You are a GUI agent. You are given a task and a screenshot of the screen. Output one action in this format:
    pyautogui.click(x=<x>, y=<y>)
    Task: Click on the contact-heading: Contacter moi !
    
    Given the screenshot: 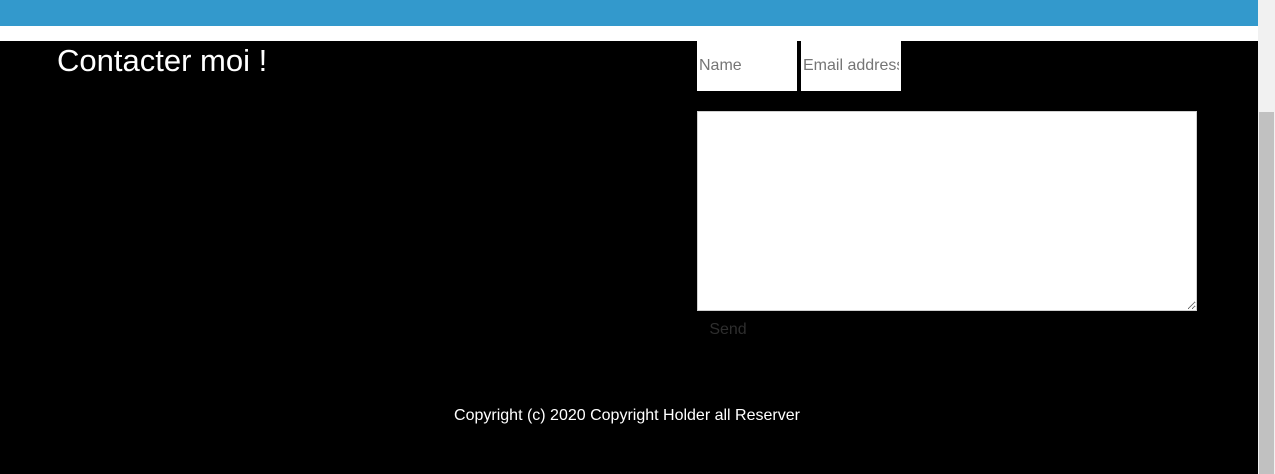 What is the action you would take?
    pyautogui.click(x=162, y=60)
    